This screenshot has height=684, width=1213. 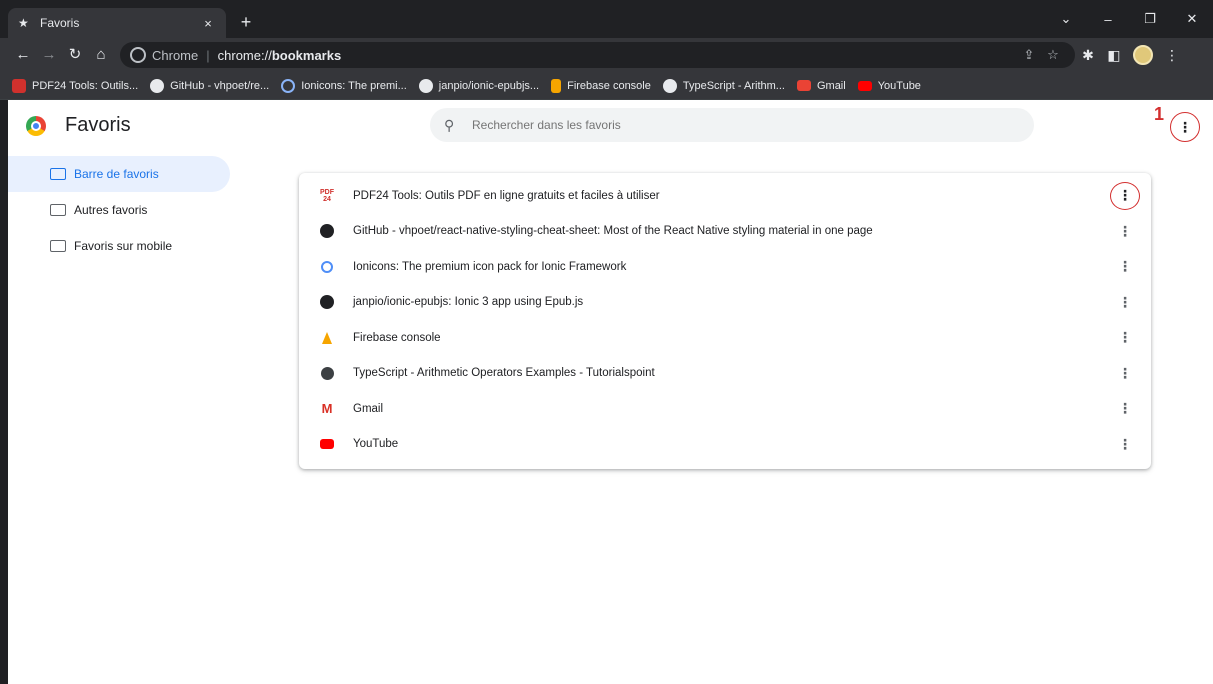 I want to click on sidebar-item-autres-favoris: Autres favoris, so click(x=119, y=210).